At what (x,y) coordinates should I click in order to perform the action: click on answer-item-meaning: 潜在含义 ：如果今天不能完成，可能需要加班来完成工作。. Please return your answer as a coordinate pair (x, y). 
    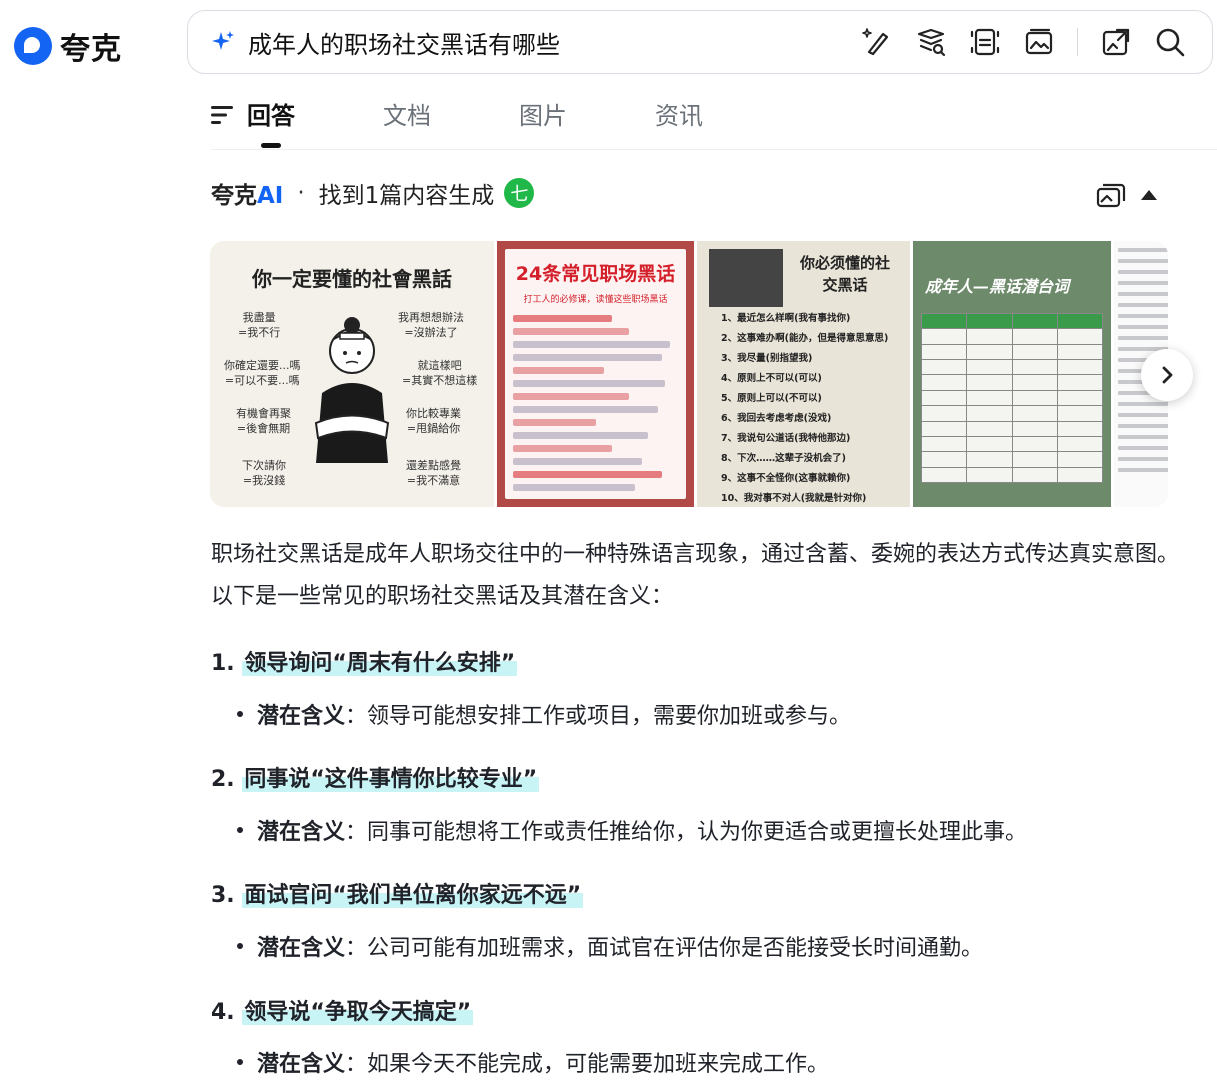
    Looking at the image, I should click on (533, 1062).